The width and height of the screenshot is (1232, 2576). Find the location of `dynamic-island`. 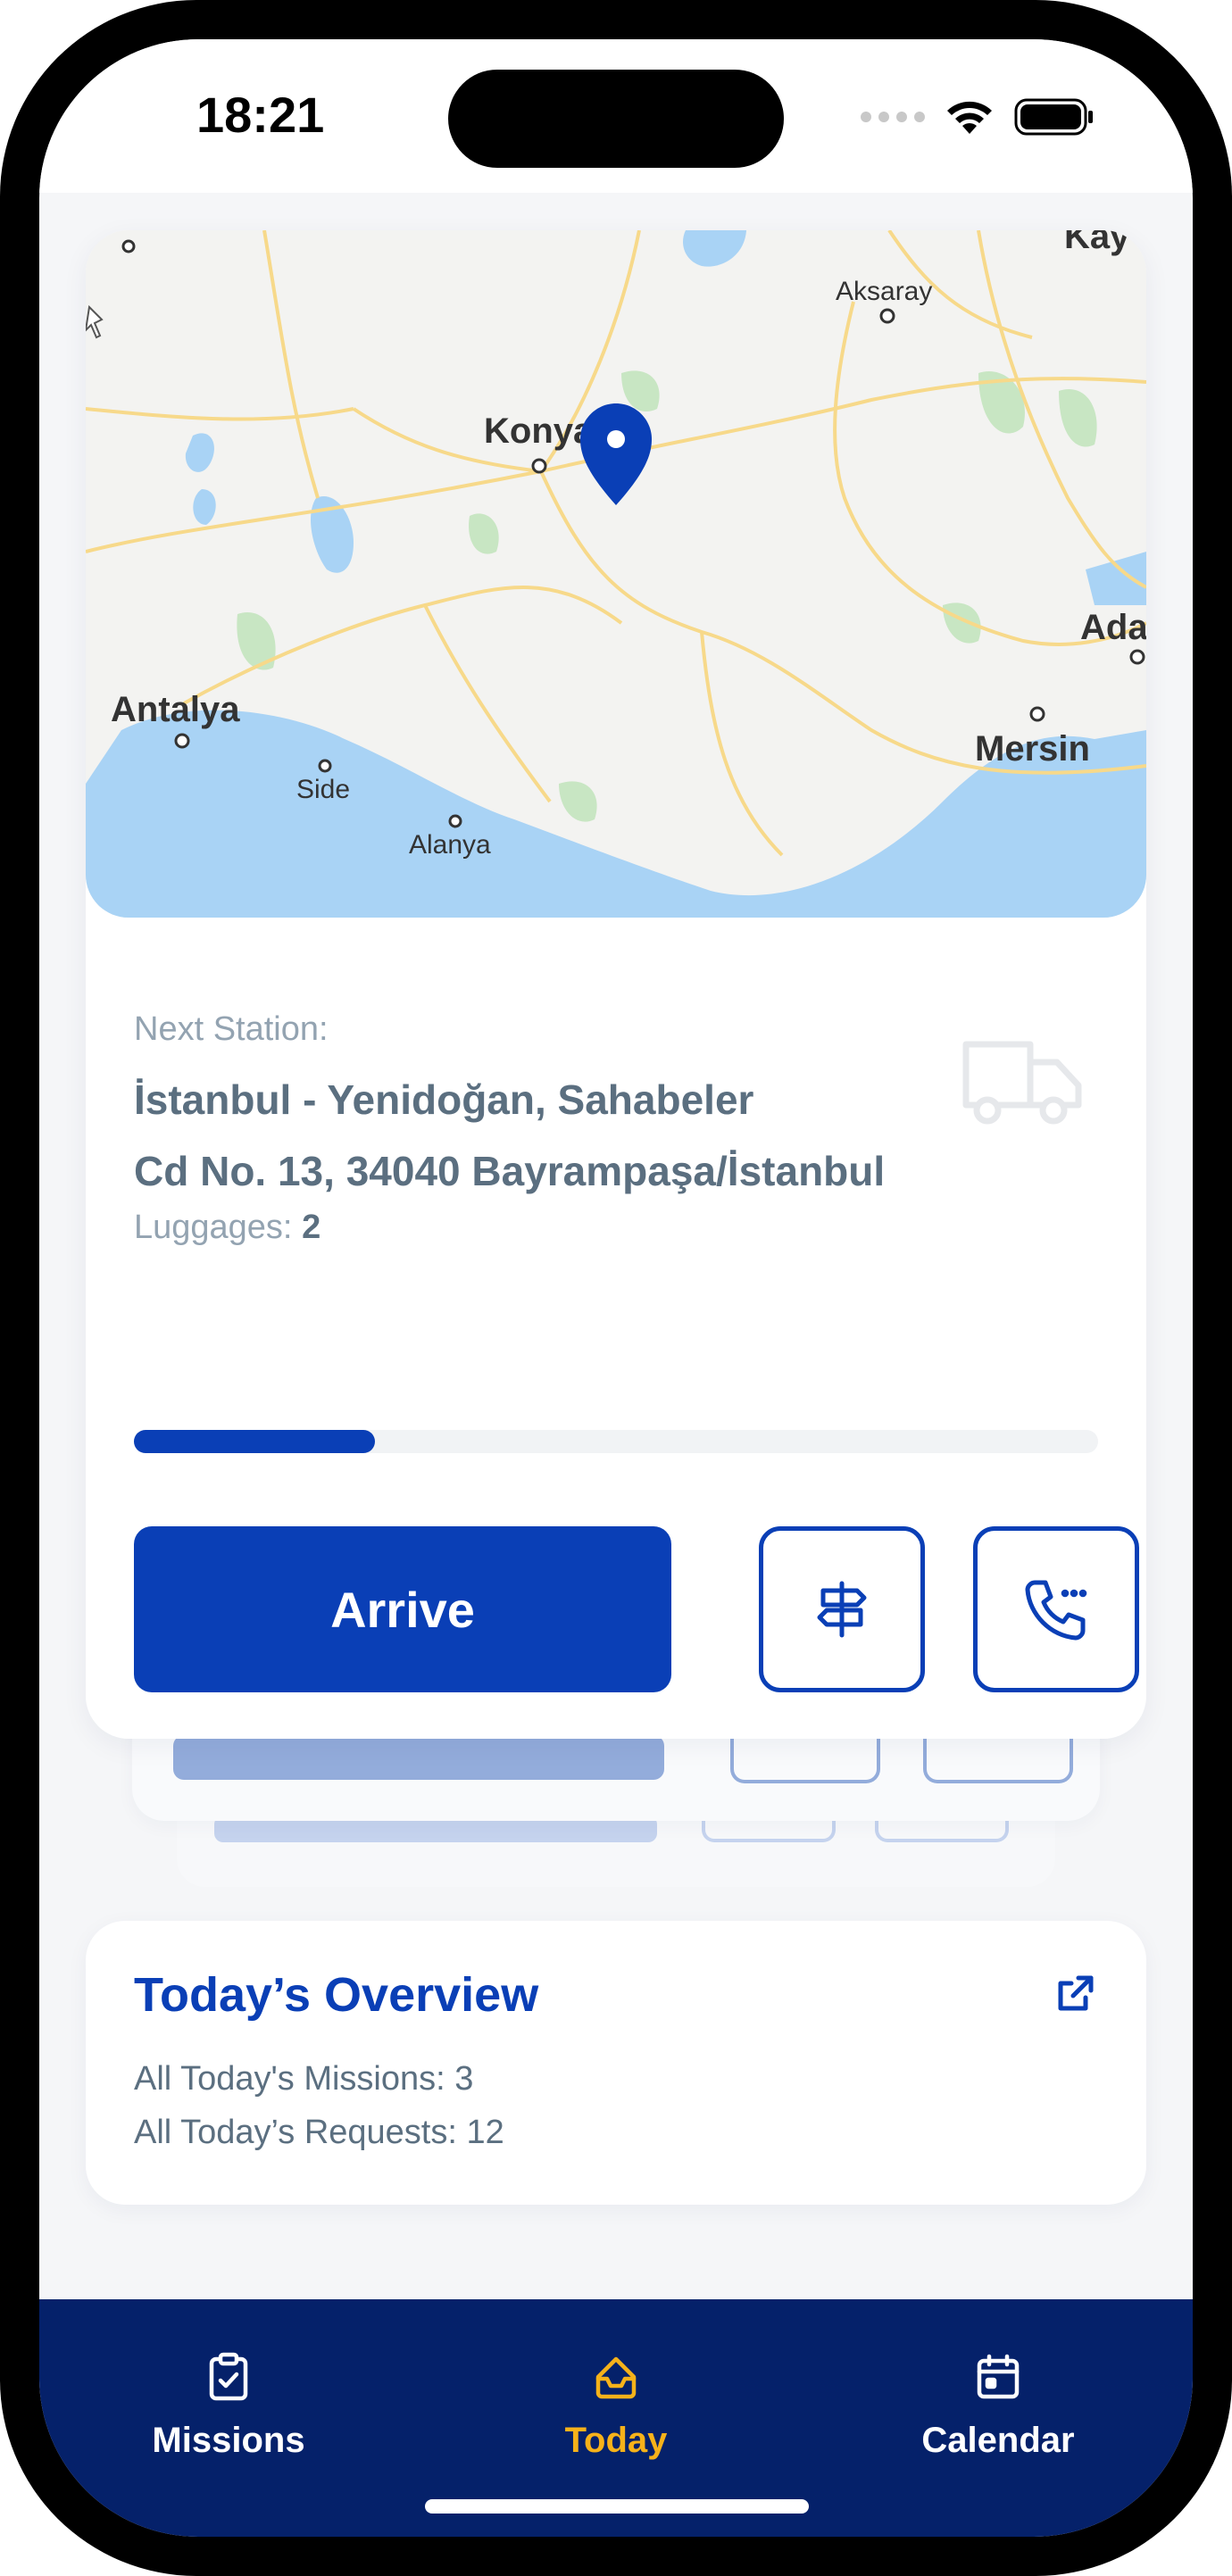

dynamic-island is located at coordinates (616, 119).